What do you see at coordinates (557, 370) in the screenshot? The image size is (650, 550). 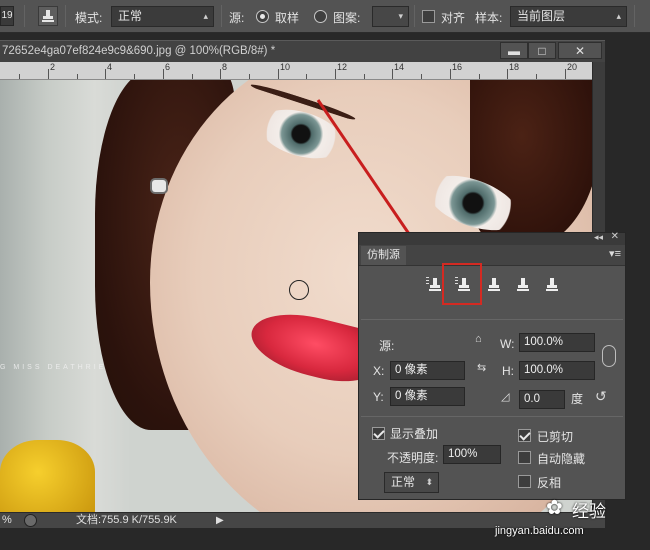 I see `height-input: 100.0%` at bounding box center [557, 370].